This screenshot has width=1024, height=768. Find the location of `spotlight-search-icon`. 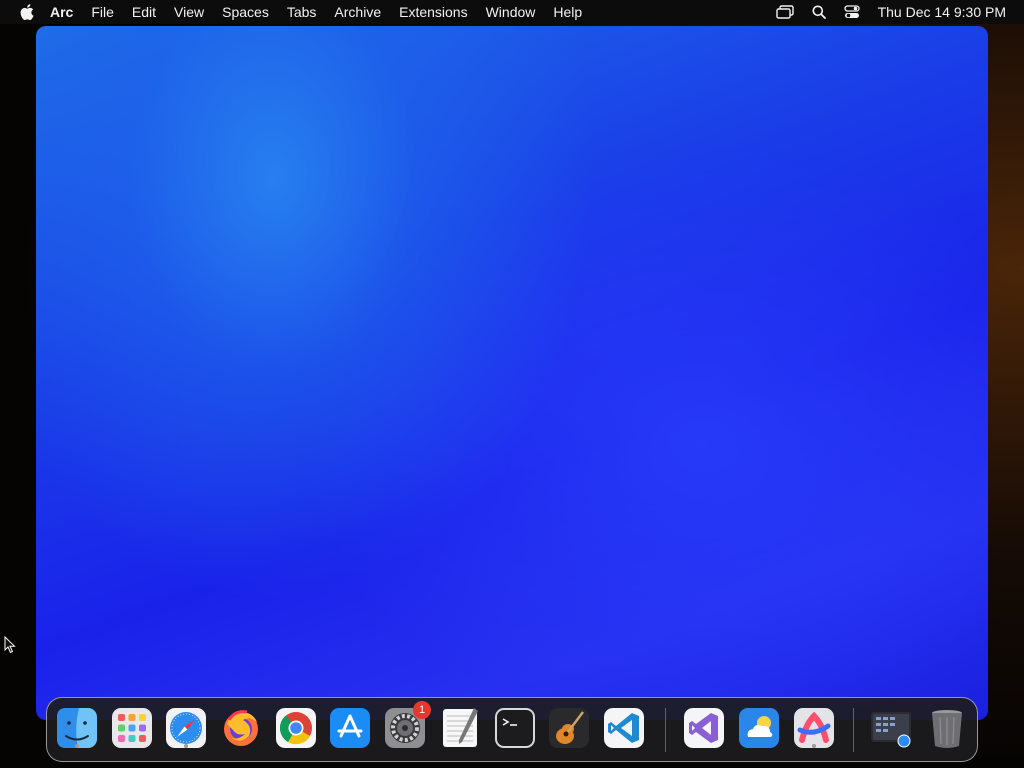

spotlight-search-icon is located at coordinates (819, 12).